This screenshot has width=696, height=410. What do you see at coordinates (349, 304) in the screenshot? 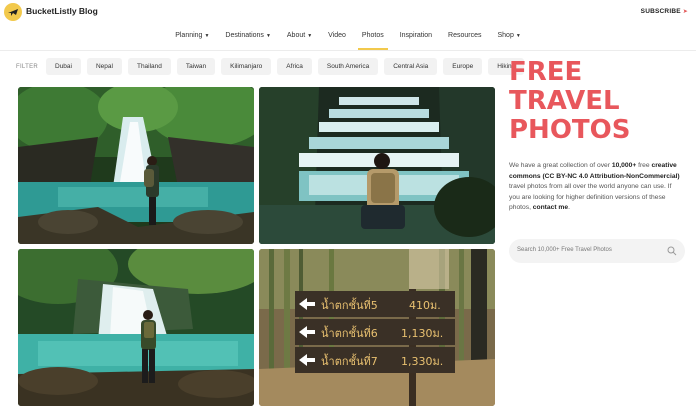
I see `sign-line-1: น้ำตกชั้นที่5` at bounding box center [349, 304].